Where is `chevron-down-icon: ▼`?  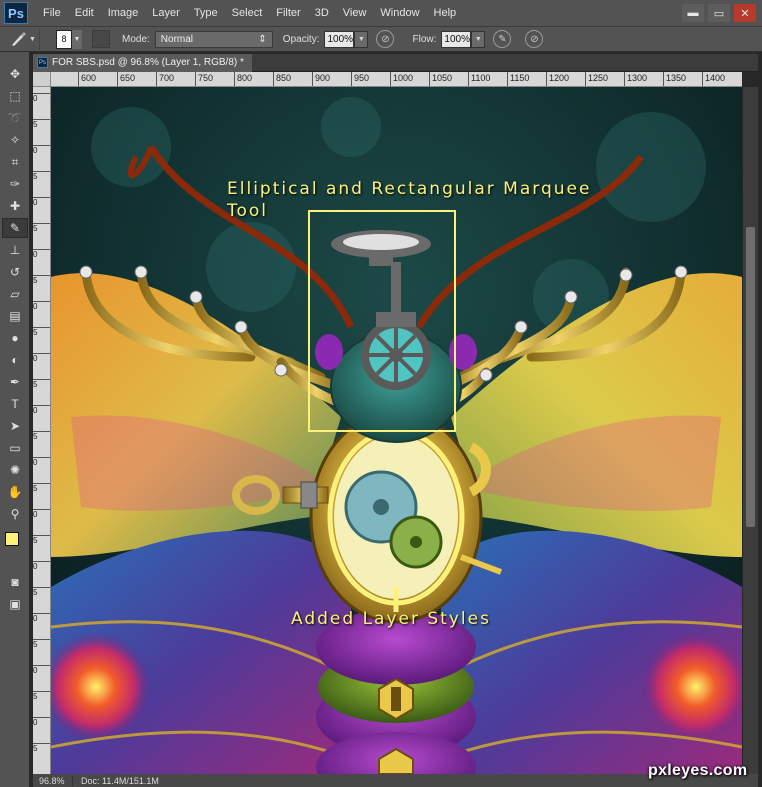
chevron-down-icon: ▼ is located at coordinates (32, 39).